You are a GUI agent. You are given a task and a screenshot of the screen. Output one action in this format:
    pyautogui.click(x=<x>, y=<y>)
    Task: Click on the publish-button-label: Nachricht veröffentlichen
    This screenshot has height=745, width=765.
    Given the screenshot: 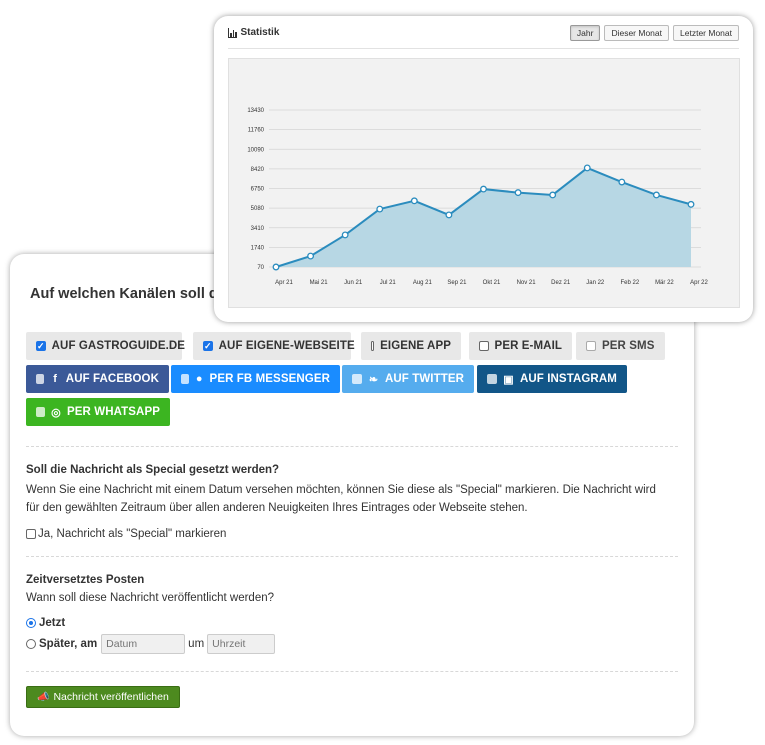 What is the action you would take?
    pyautogui.click(x=111, y=697)
    